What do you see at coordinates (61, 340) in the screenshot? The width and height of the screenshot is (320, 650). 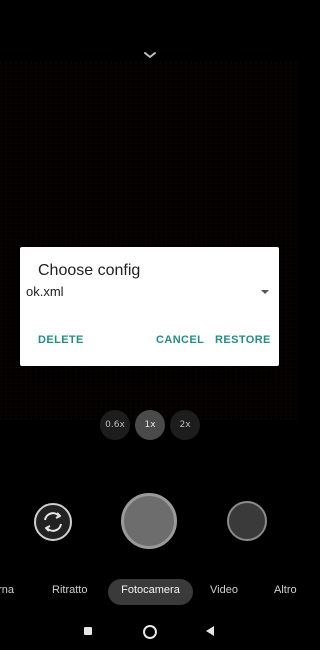 I see `delete-button: DELETE` at bounding box center [61, 340].